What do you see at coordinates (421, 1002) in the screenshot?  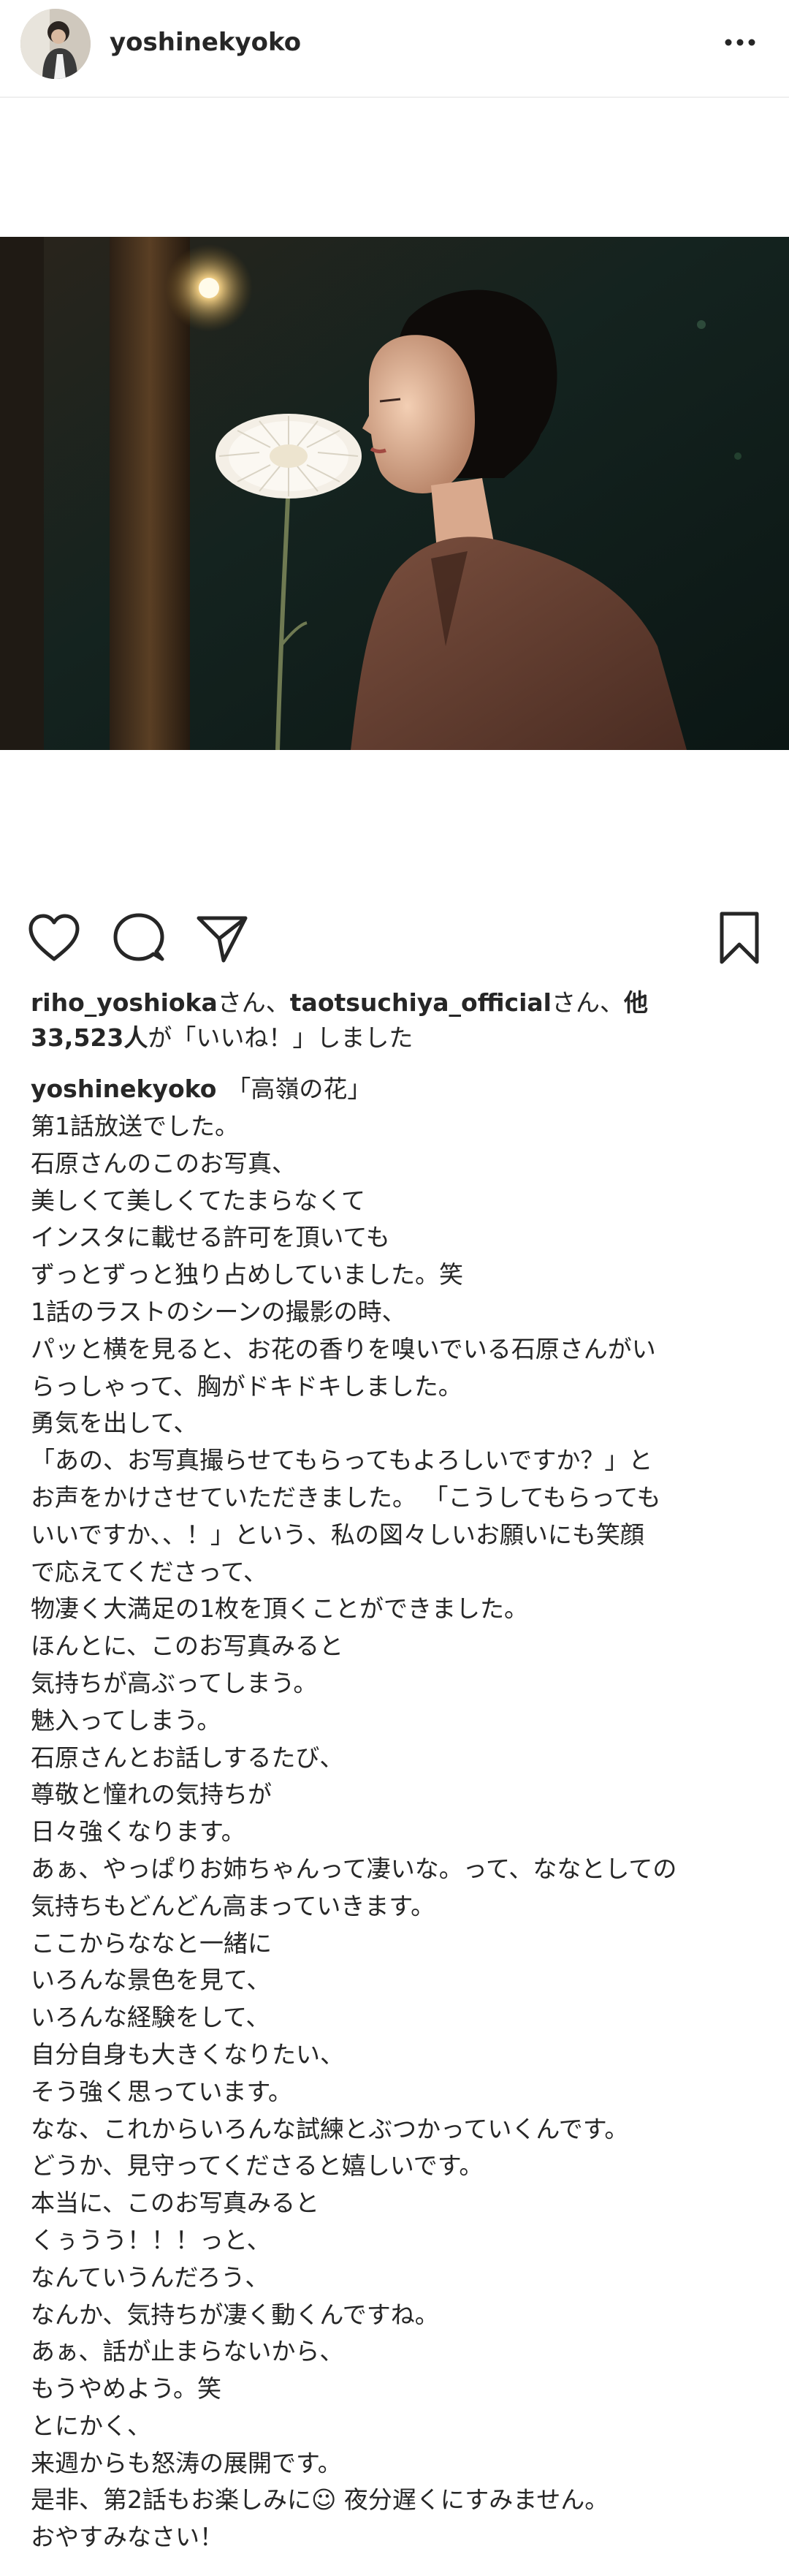 I see `liker-username-2: taotsuchiya_official` at bounding box center [421, 1002].